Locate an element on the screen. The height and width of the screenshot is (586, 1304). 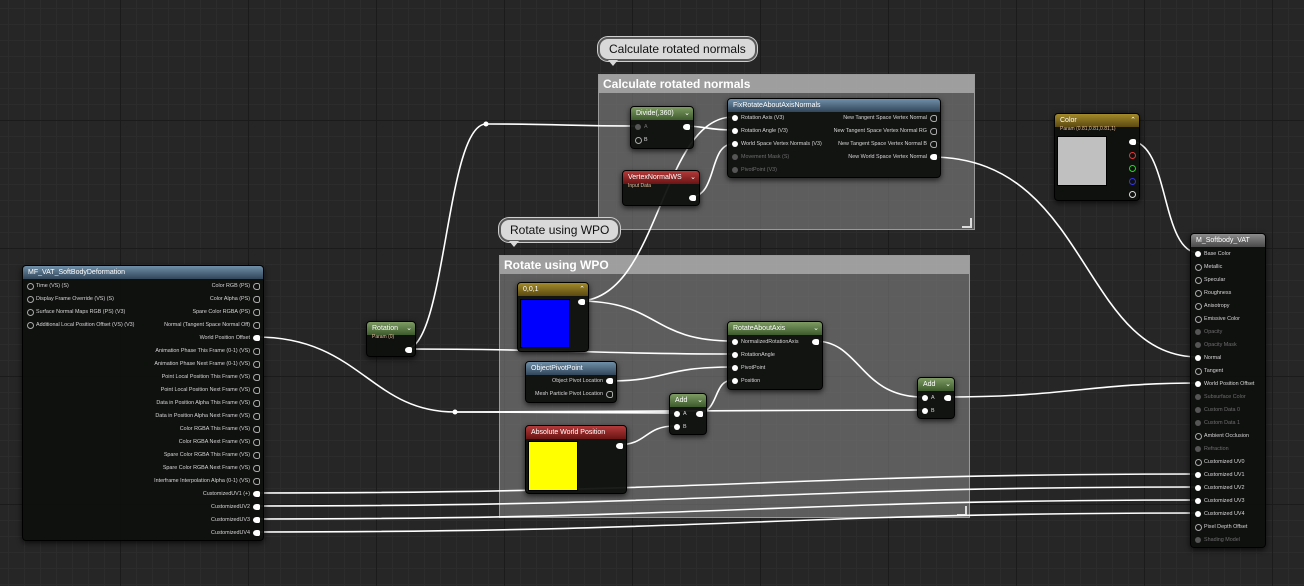
input-pin: Rotation Angle (V3) is located at coordinates (759, 131).